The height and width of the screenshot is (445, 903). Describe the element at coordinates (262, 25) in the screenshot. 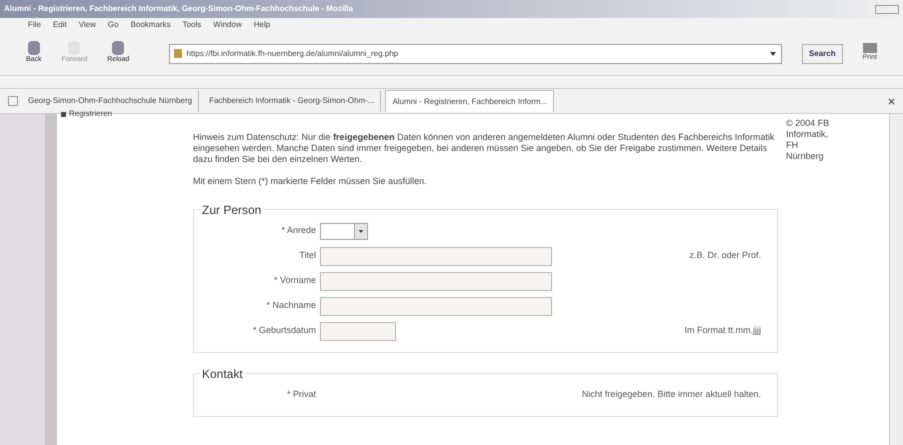

I see `menu-item: Help` at that location.